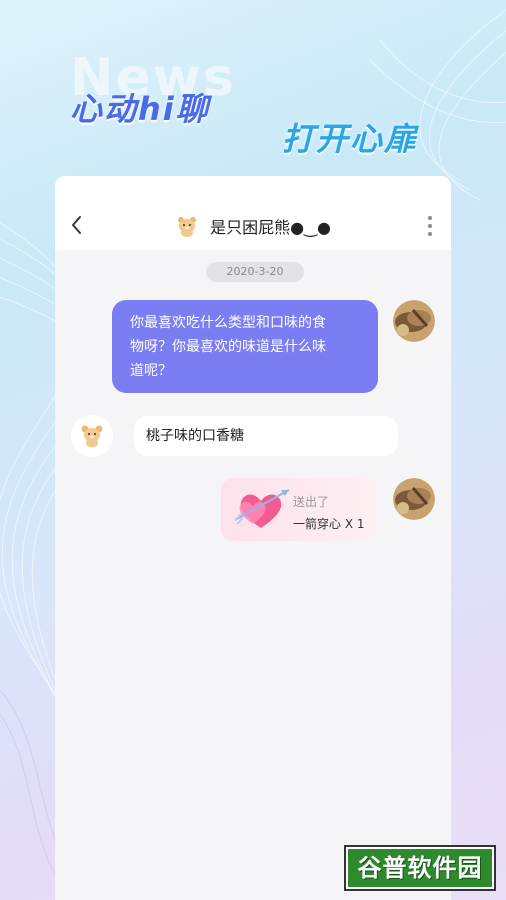 The width and height of the screenshot is (506, 900). Describe the element at coordinates (228, 323) in the screenshot. I see `message-line: 你最喜欢吃什么类型和口味的食` at that location.